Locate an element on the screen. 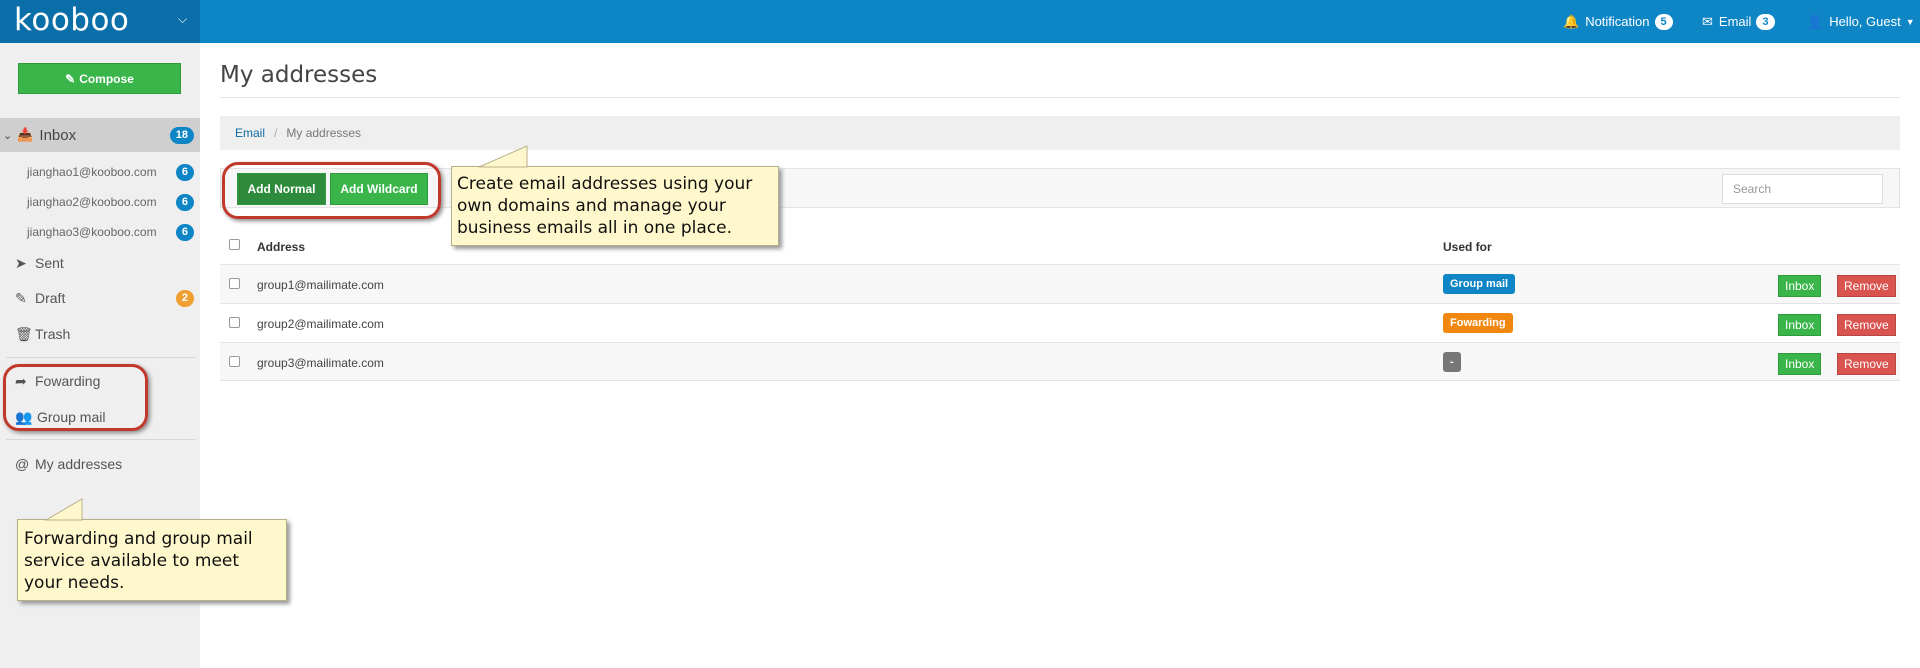 The width and height of the screenshot is (1920, 668). logo-area: kooboo ⌵ is located at coordinates (100, 21).